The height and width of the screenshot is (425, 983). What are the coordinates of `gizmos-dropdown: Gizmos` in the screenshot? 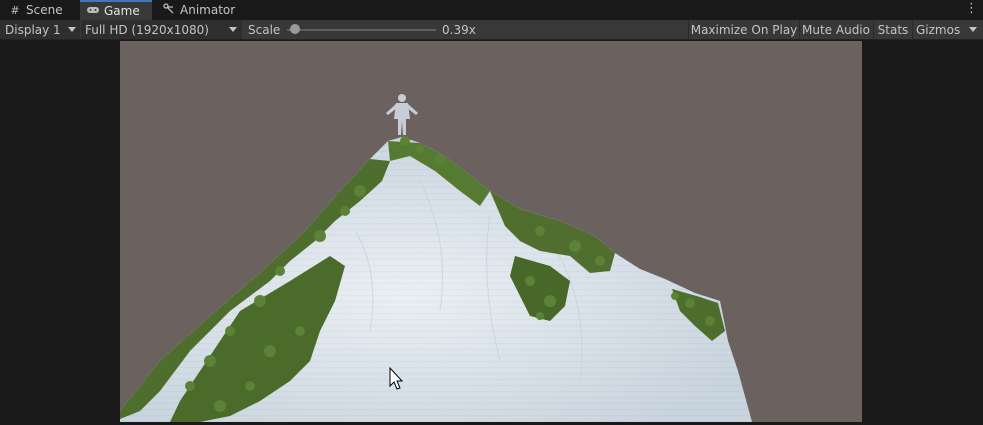 It's located at (948, 29).